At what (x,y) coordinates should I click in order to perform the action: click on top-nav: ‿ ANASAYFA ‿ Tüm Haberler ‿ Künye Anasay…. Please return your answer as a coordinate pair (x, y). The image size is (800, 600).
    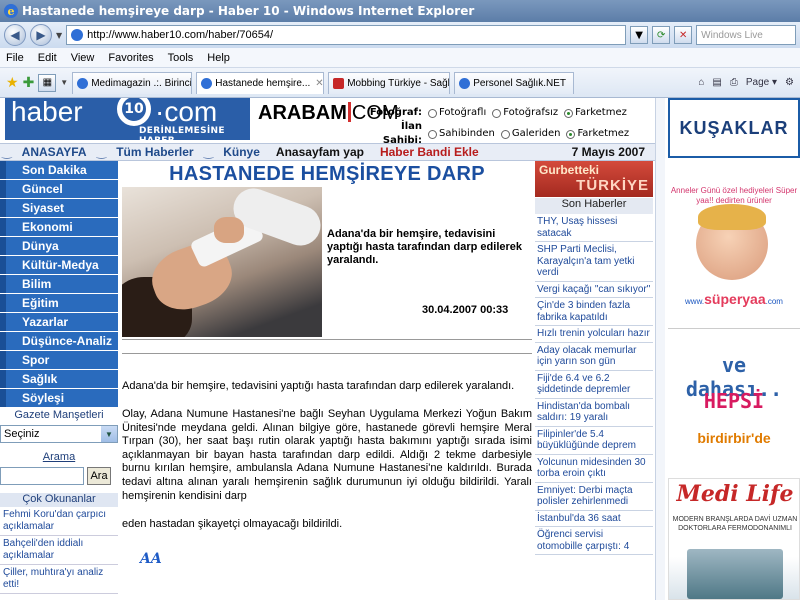
    Looking at the image, I should click on (327, 152).